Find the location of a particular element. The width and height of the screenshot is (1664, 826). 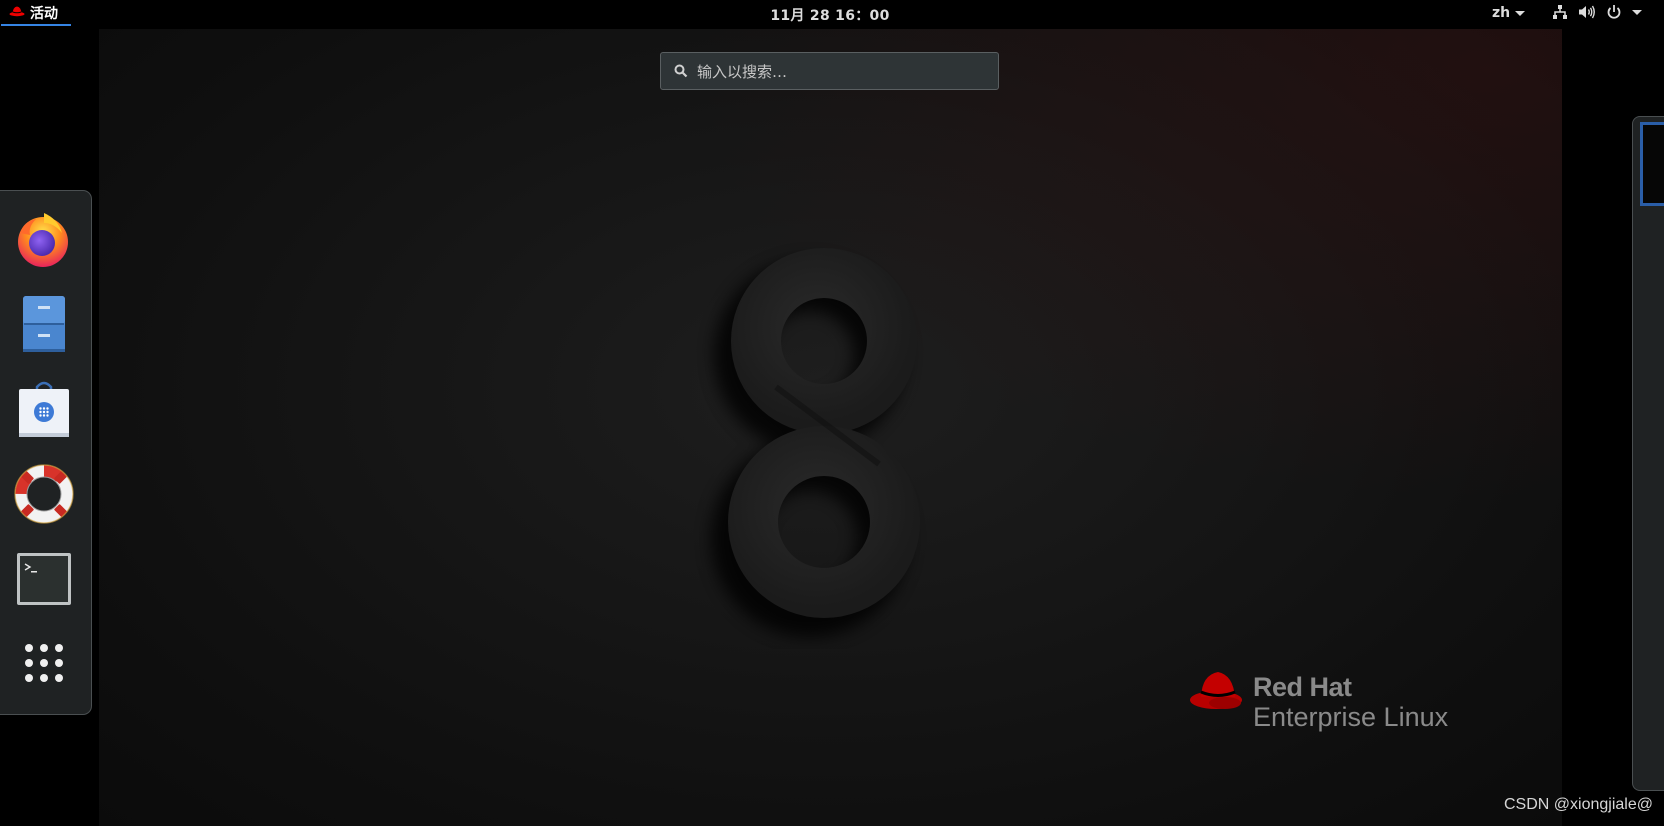

file-cabinet-icon is located at coordinates (44, 324).